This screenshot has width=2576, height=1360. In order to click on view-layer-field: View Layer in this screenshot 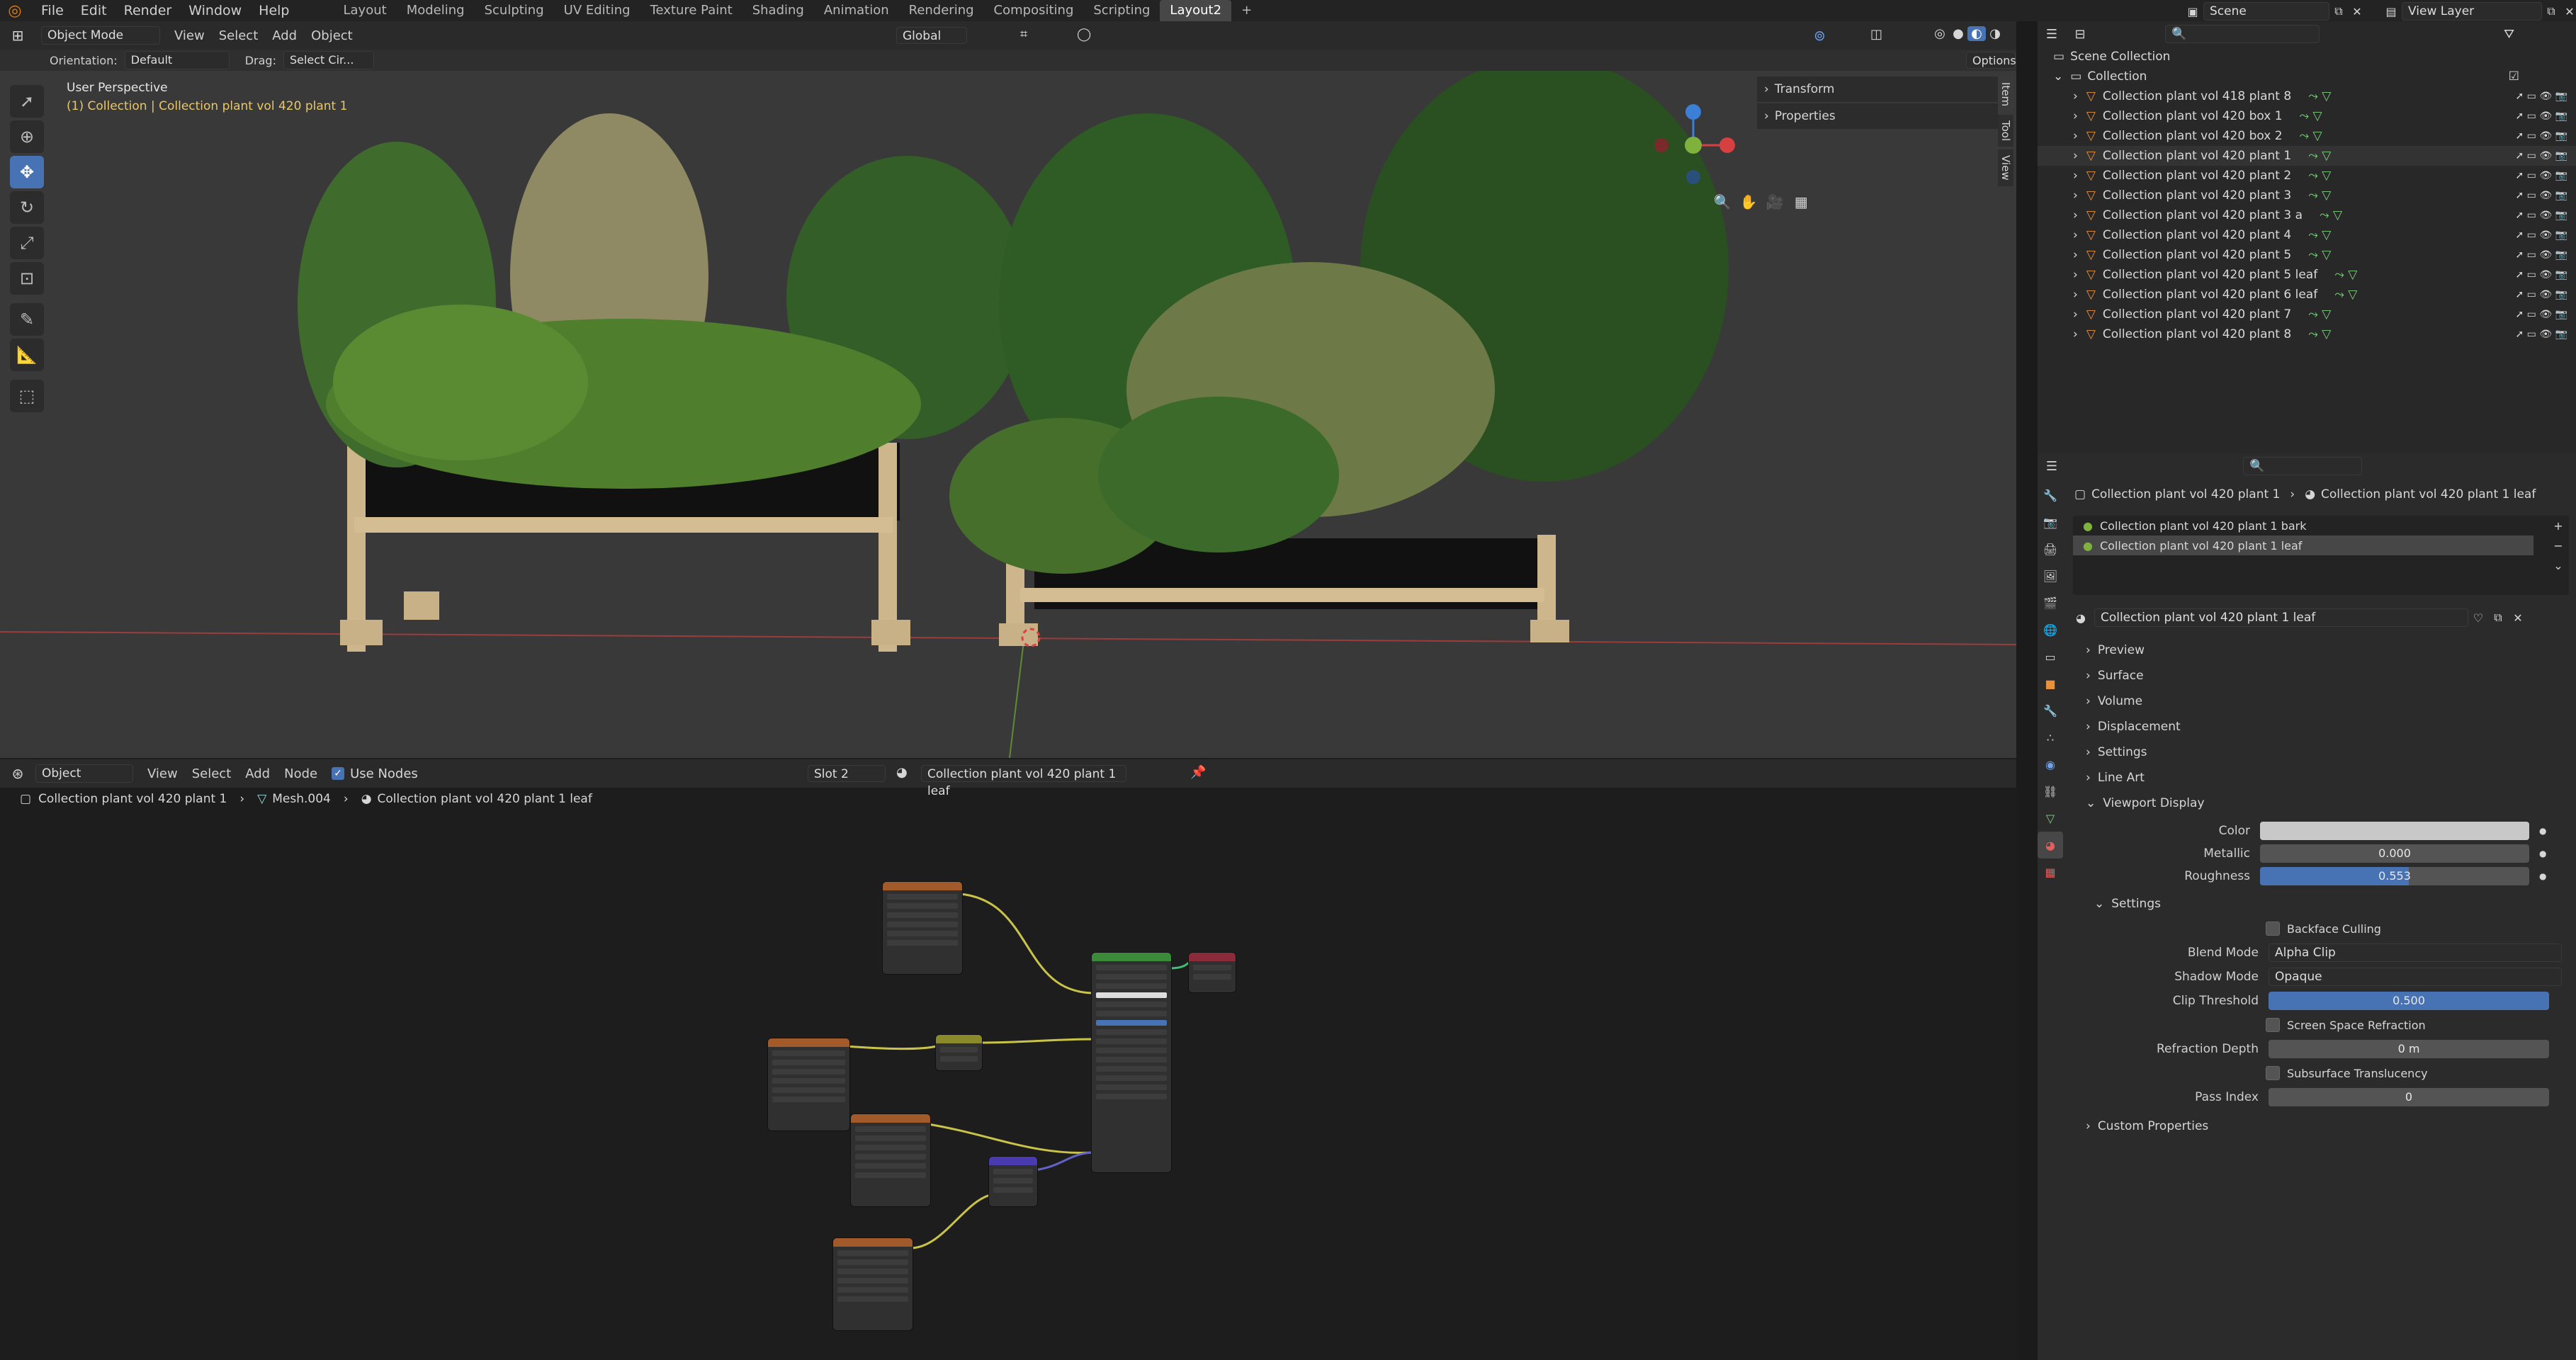, I will do `click(2472, 12)`.